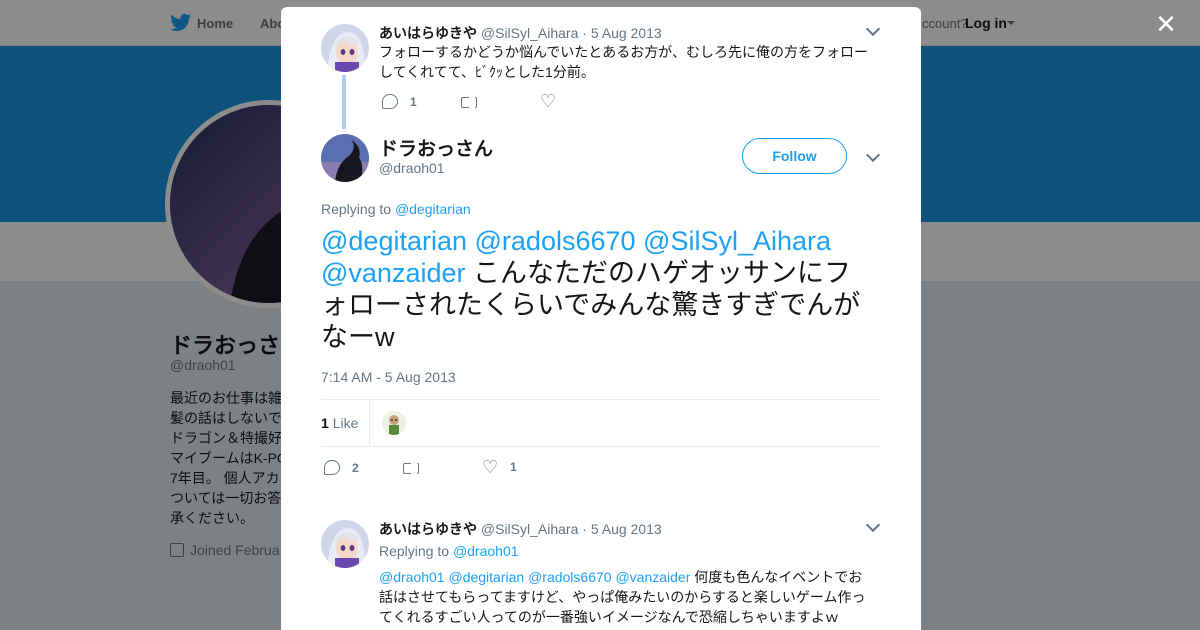 Image resolution: width=1200 pixels, height=630 pixels. I want to click on reply-action: 2, so click(341, 467).